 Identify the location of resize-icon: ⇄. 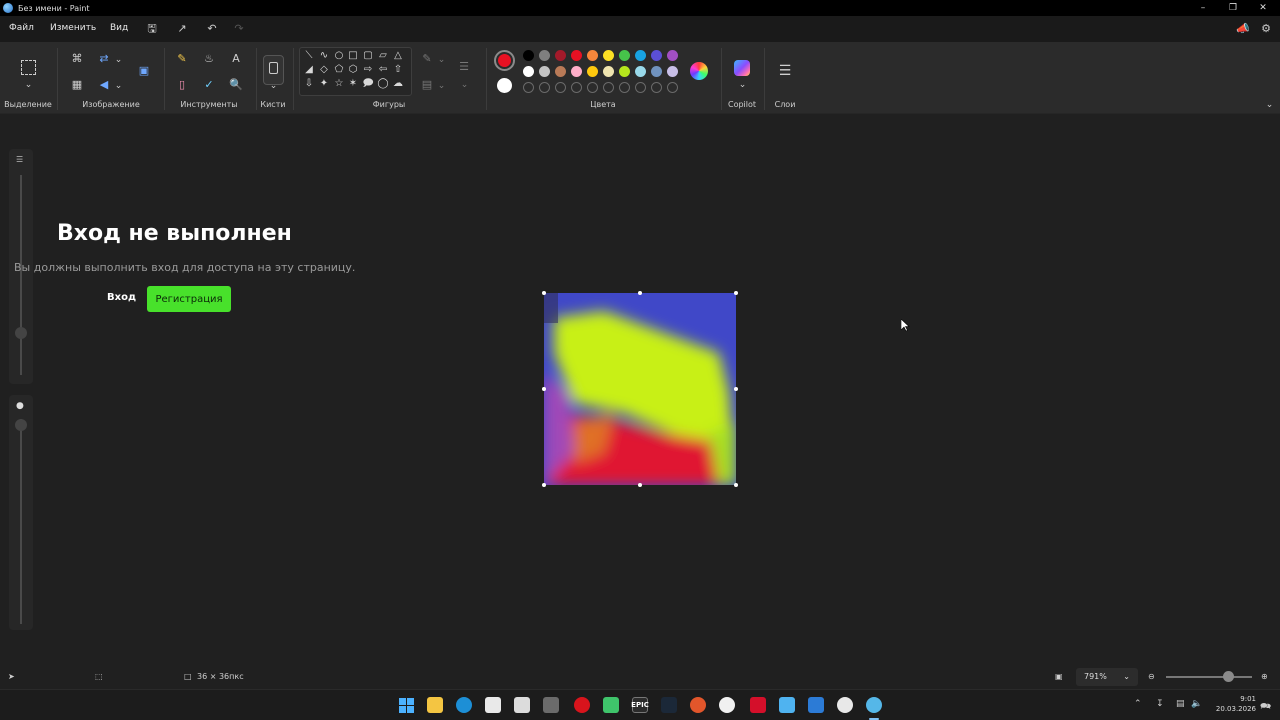
(104, 59).